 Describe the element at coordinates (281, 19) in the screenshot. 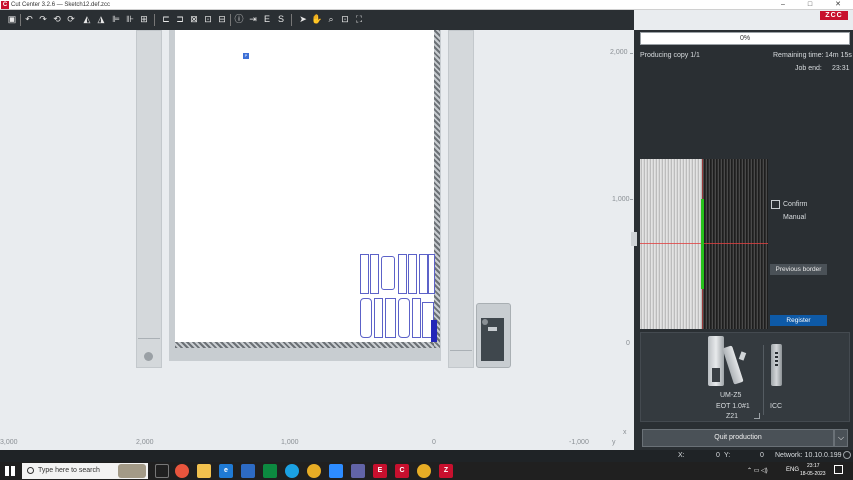

I see `layer-s-icon: S` at that location.